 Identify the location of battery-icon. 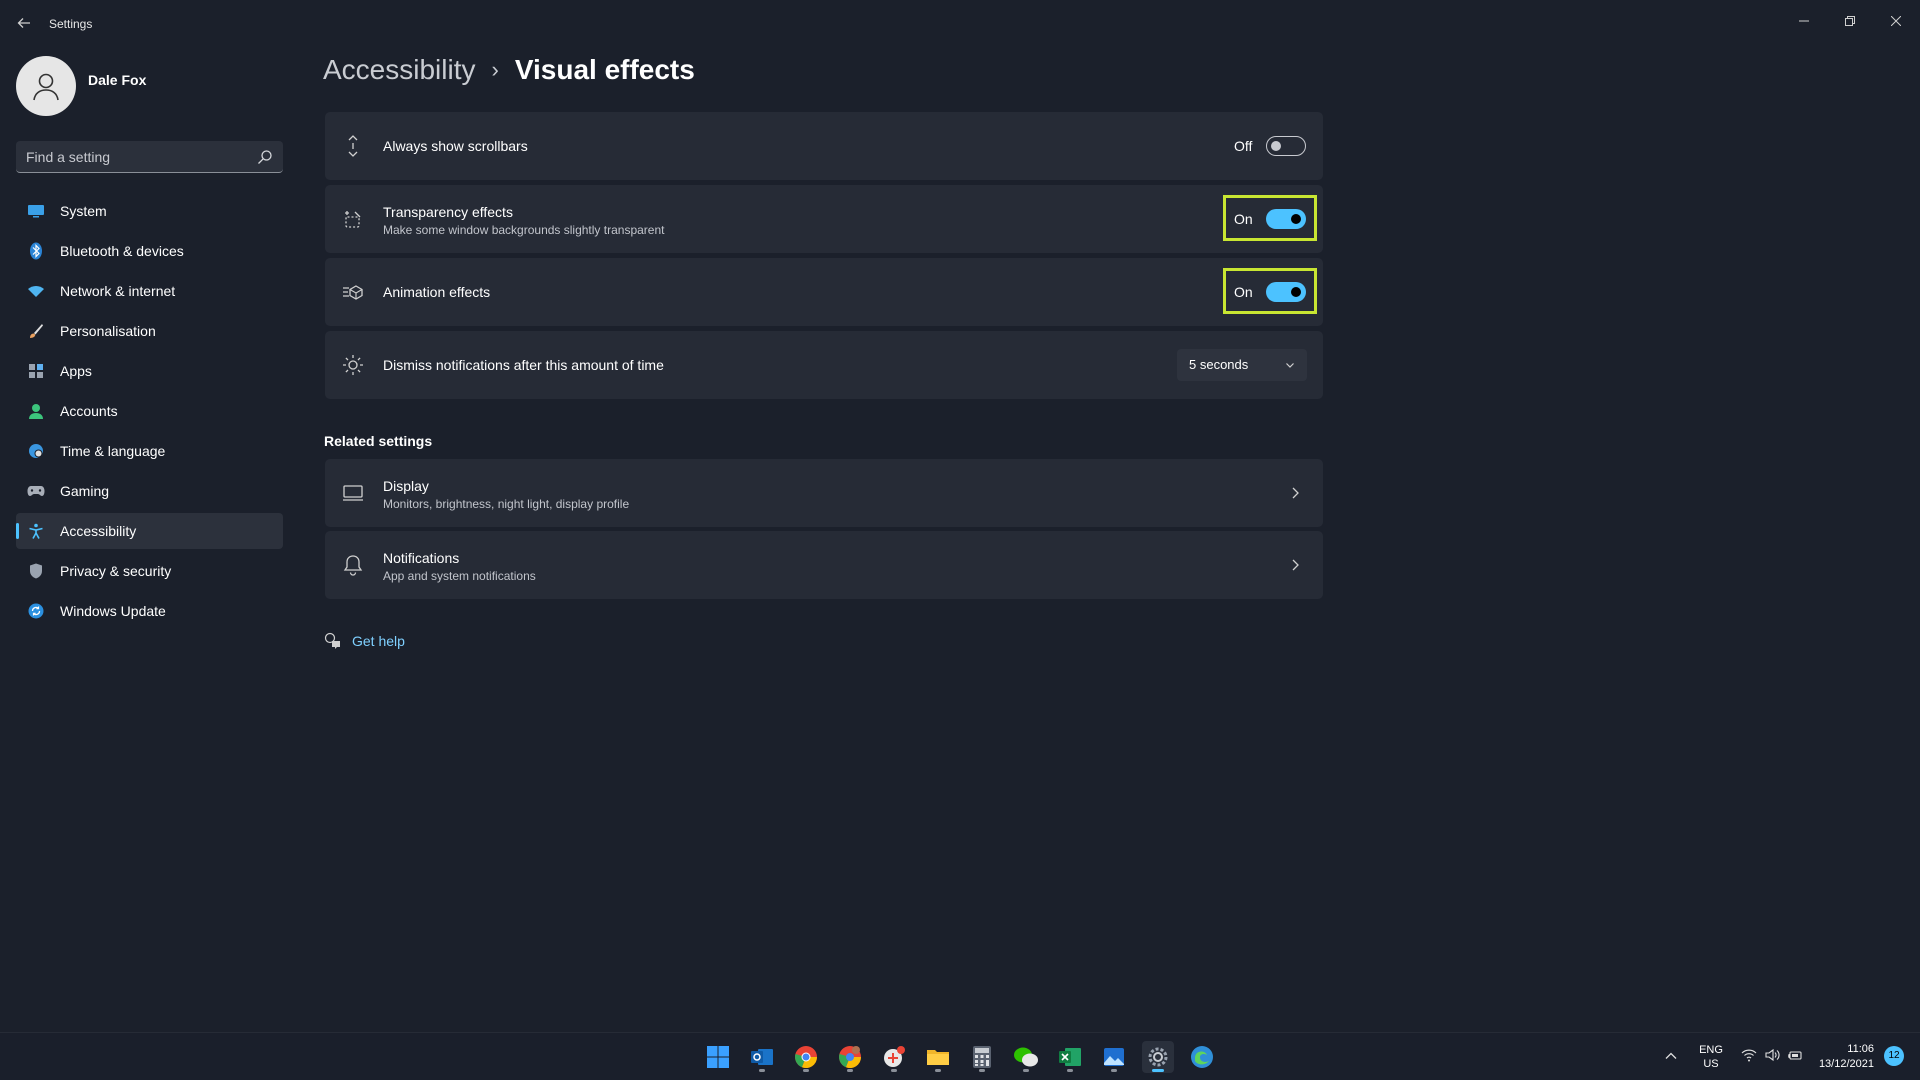
(1795, 1055).